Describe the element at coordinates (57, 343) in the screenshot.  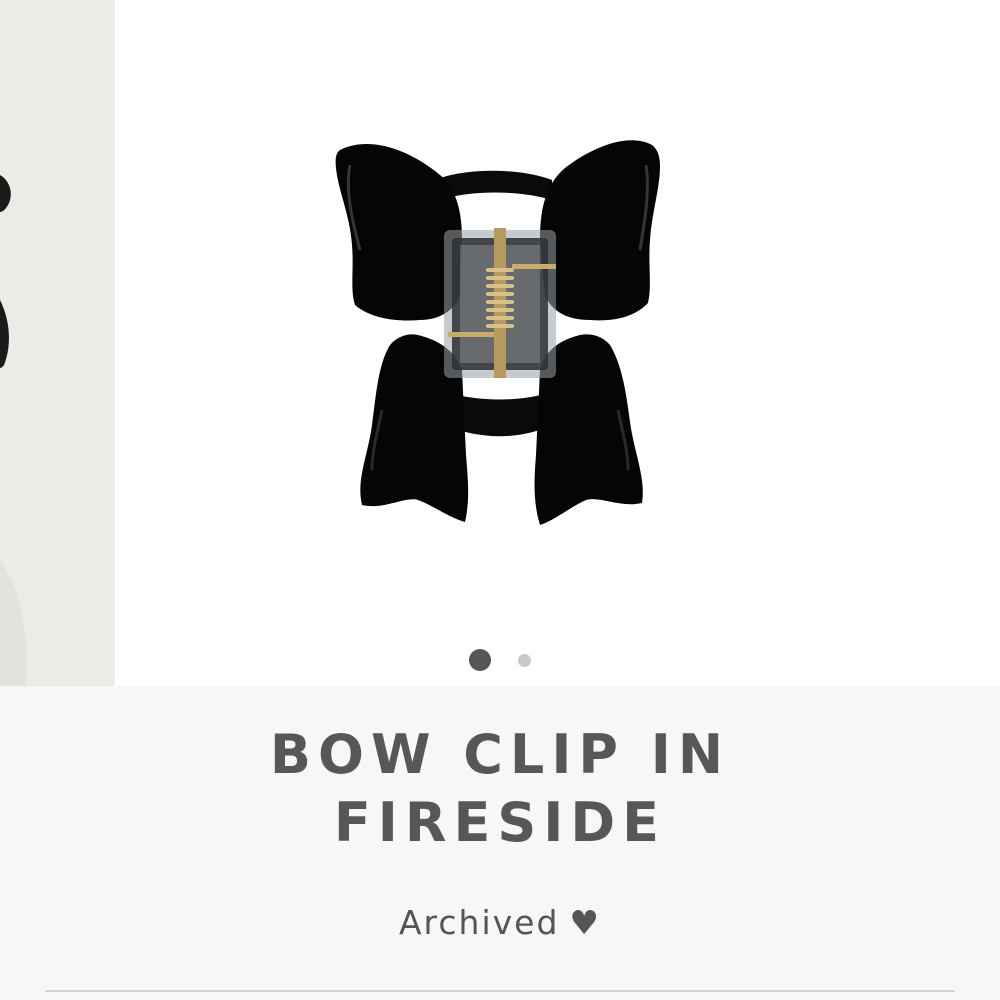
I see `previous-slide-image` at that location.